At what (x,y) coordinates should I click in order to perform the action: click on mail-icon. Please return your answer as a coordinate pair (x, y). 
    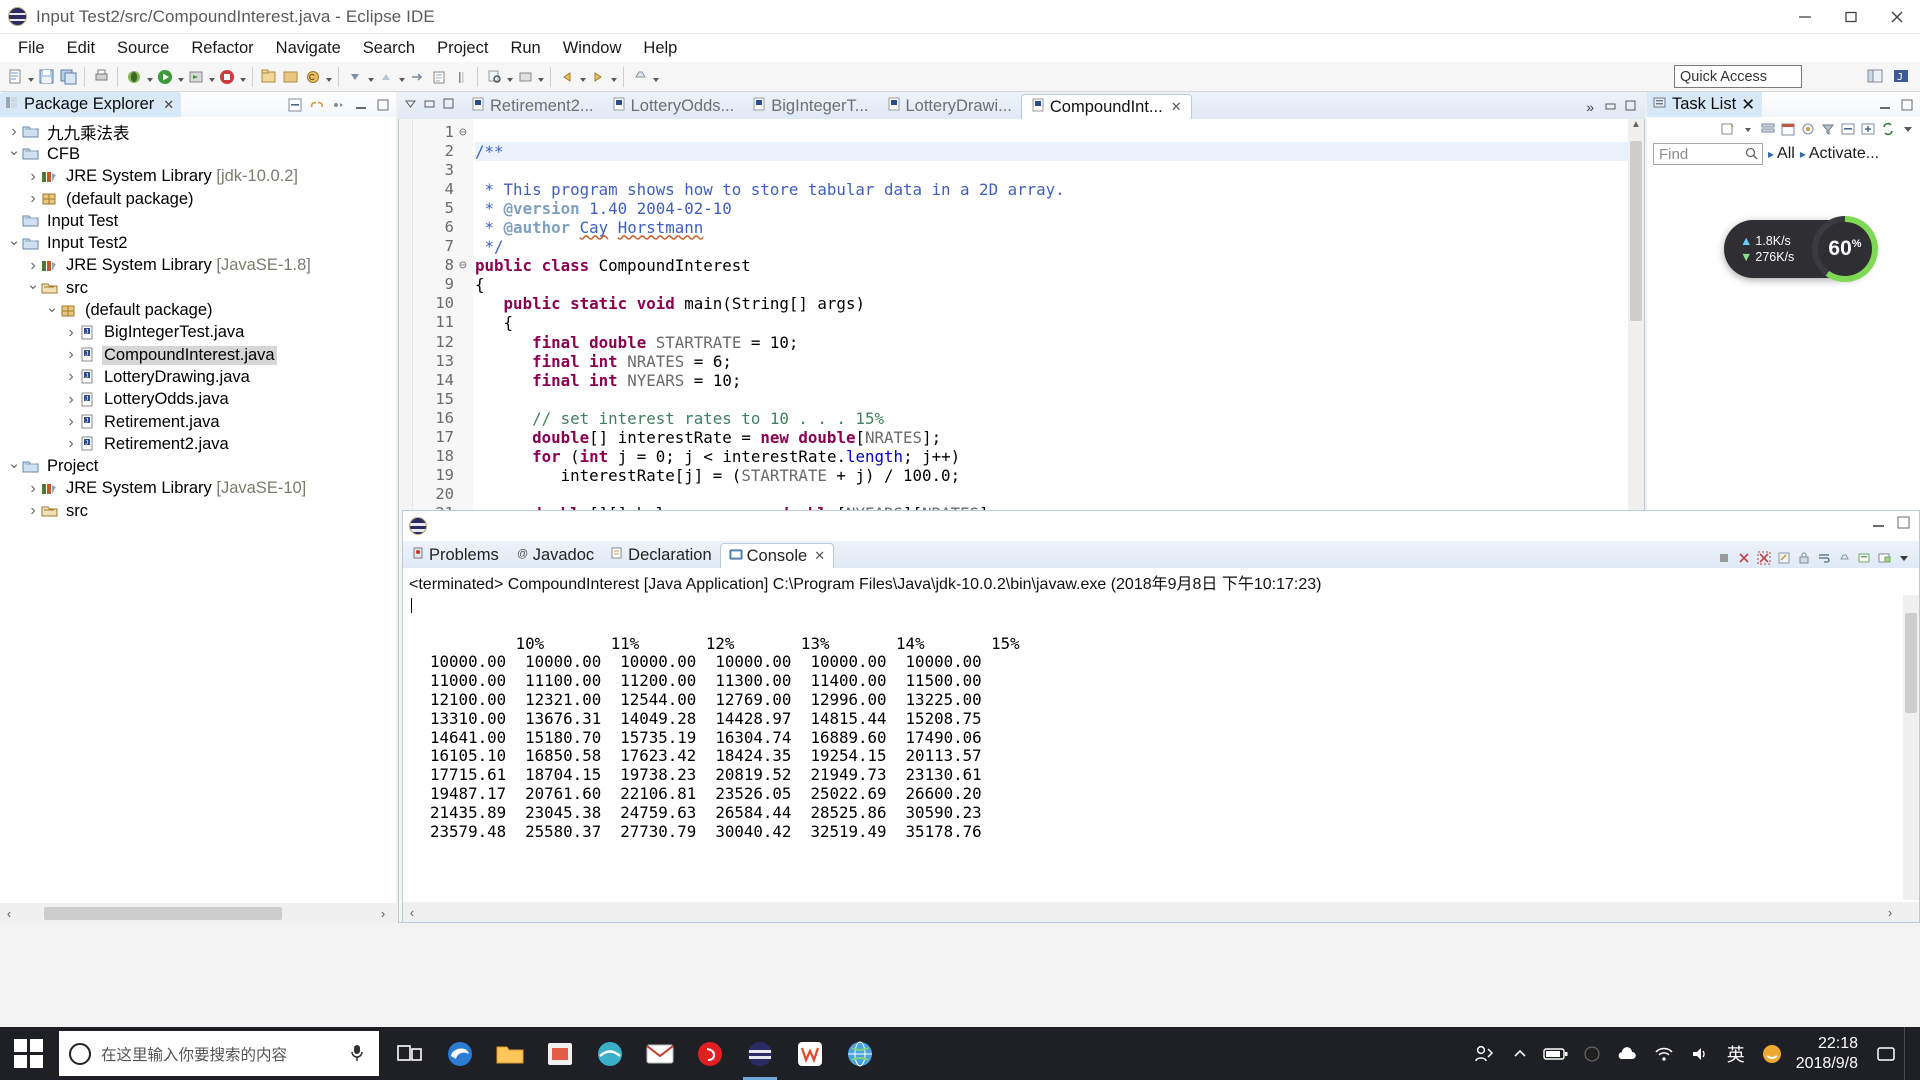
    Looking at the image, I should click on (660, 1053).